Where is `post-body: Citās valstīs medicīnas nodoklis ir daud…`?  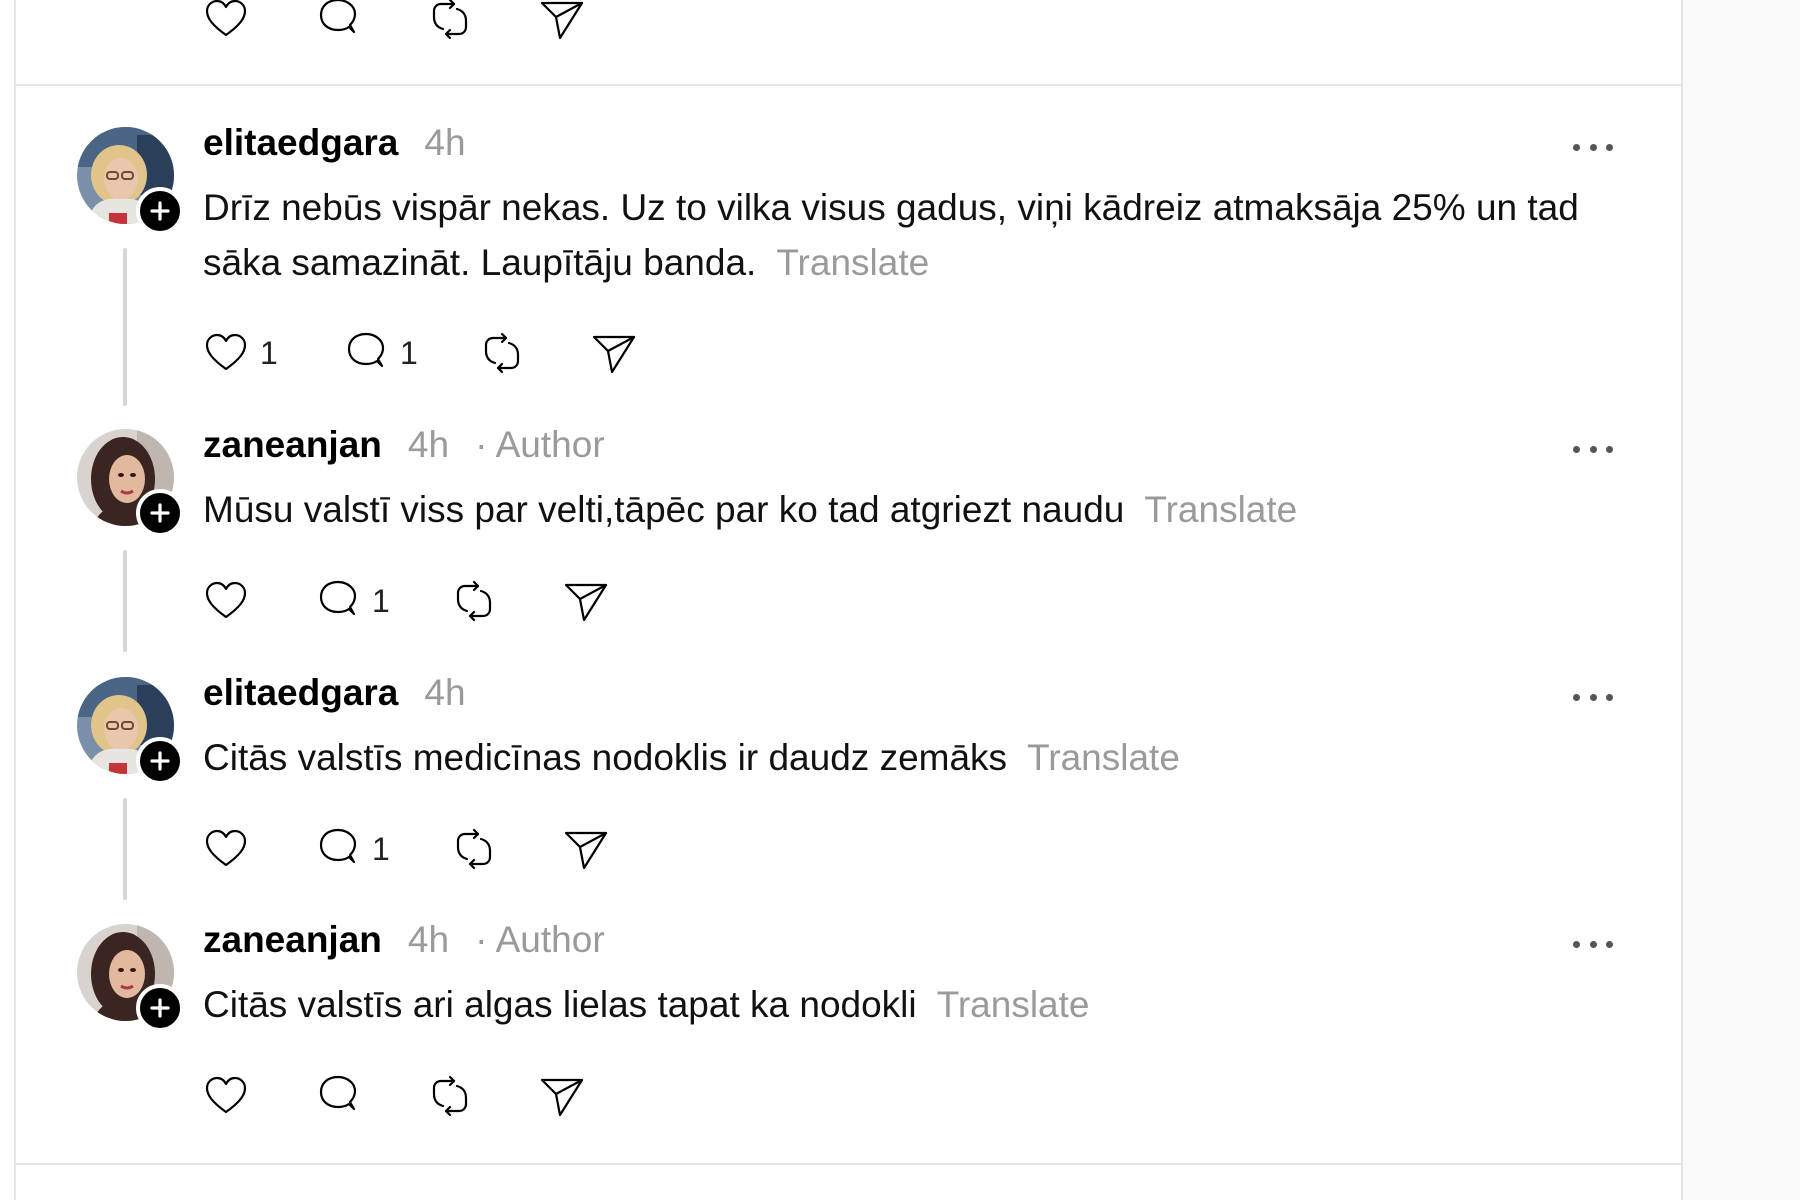 post-body: Citās valstīs medicīnas nodoklis ir daud… is located at coordinates (605, 757).